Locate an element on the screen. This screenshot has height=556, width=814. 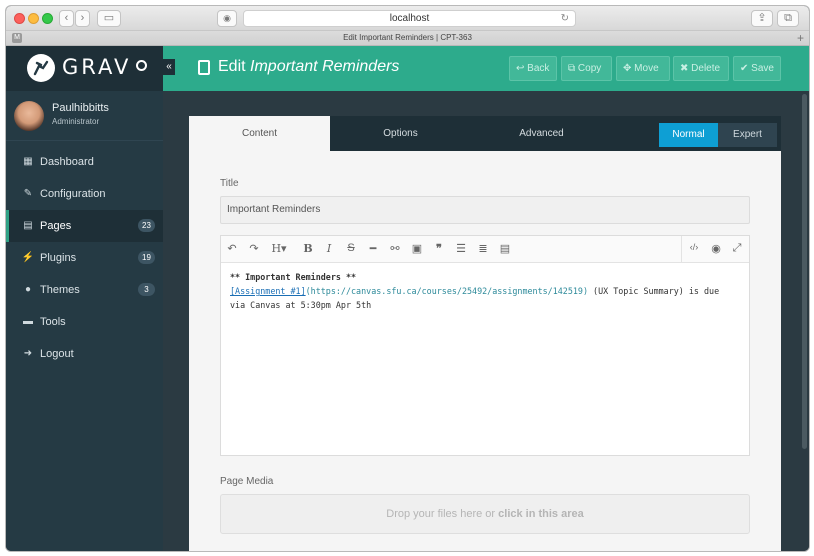
copy-button: ⧉ Copy is located at coordinates (586, 68).